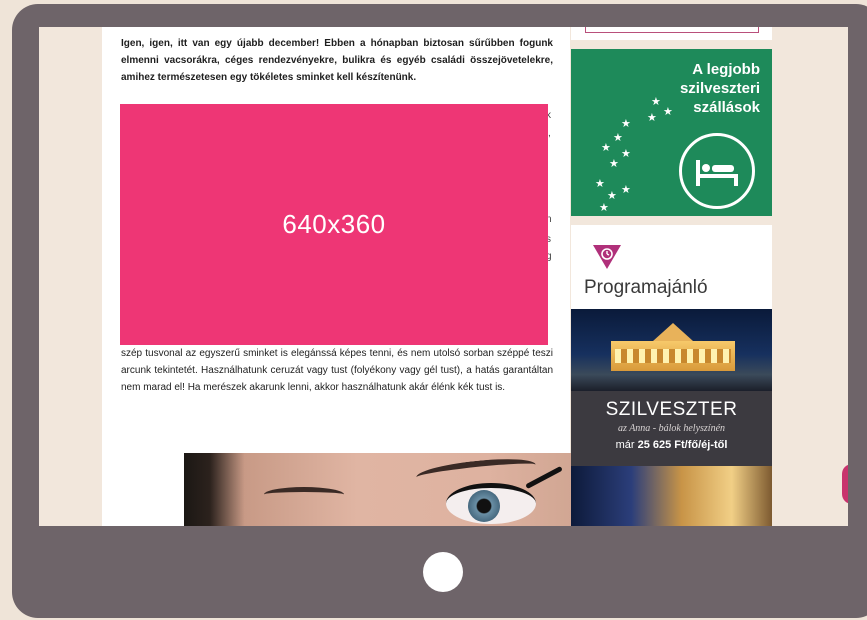 Image resolution: width=867 pixels, height=620 pixels. I want to click on sidebar-top-box, so click(672, 30).